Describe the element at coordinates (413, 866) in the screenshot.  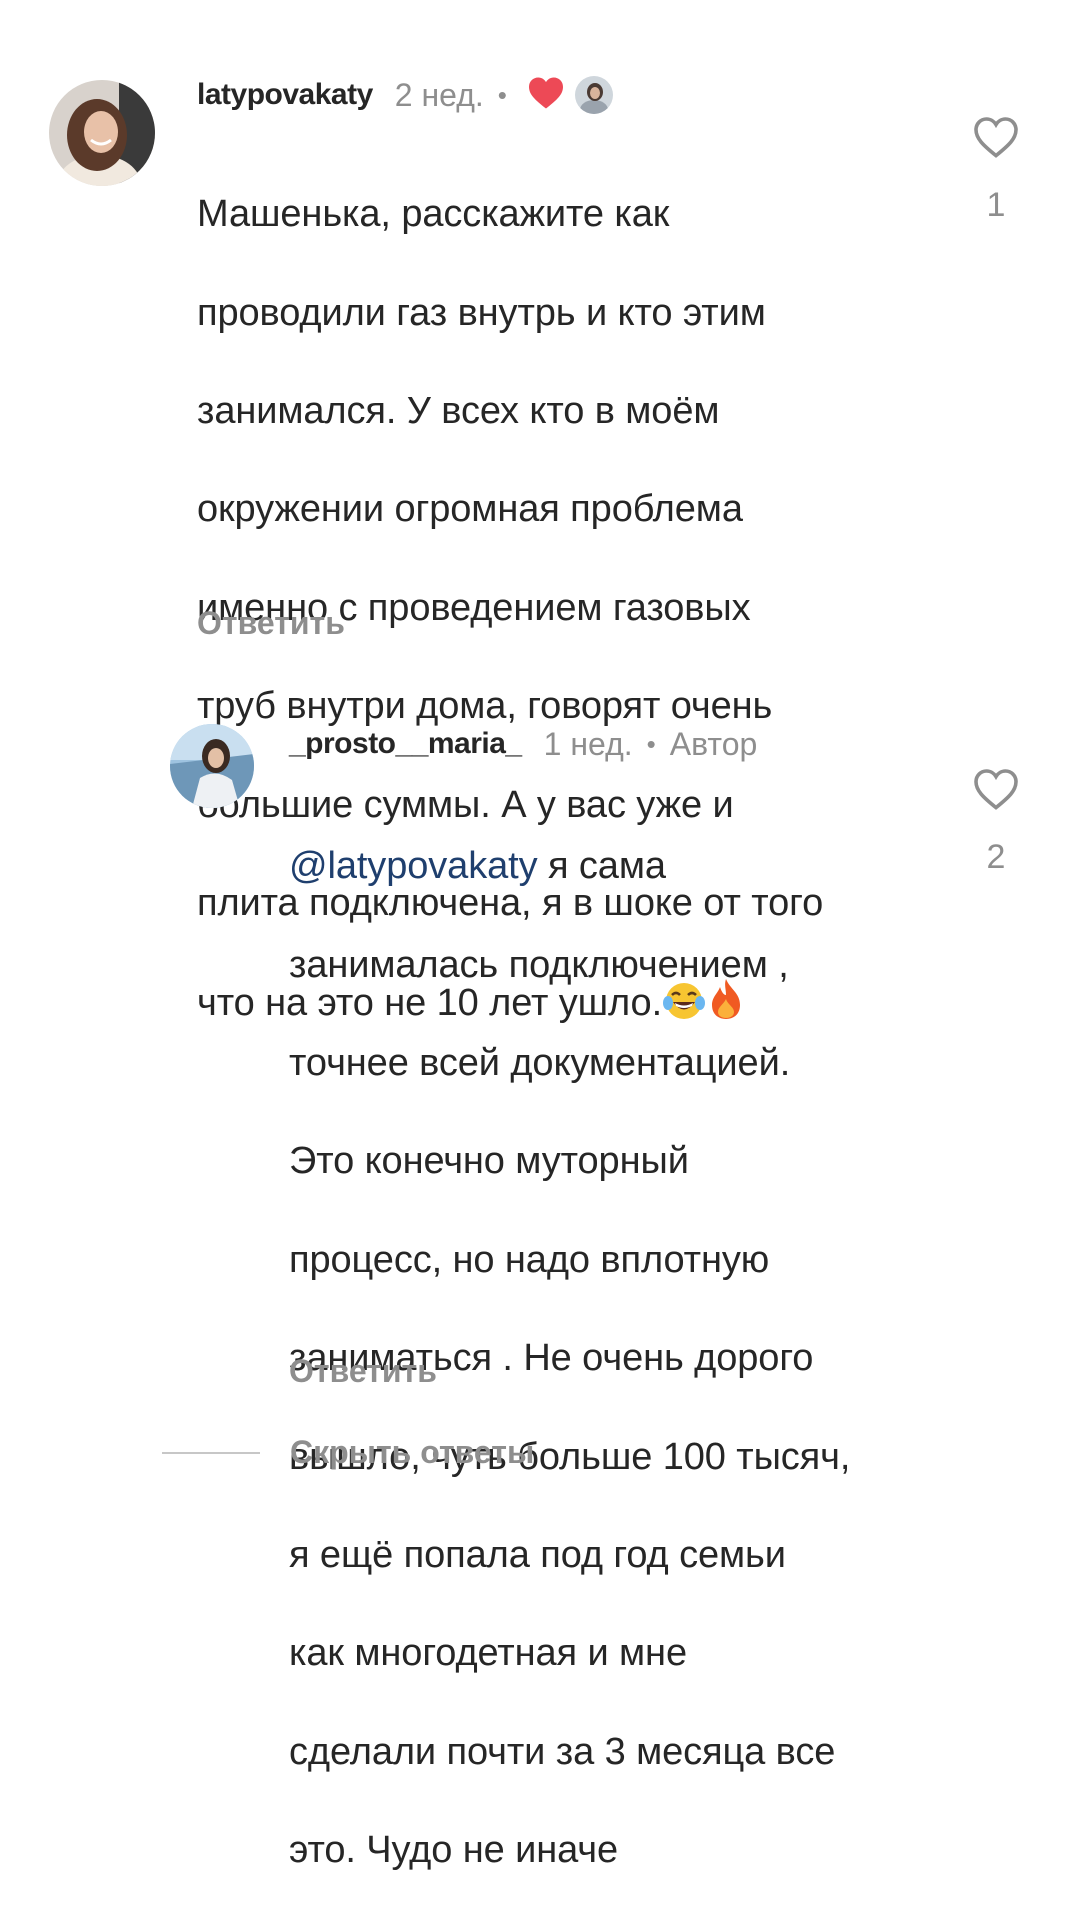
I see `mention-link: @latypovakaty` at that location.